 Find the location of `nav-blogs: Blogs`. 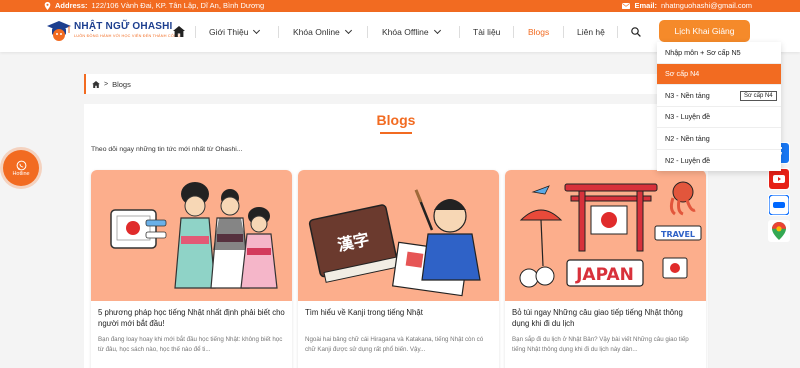

nav-blogs: Blogs is located at coordinates (538, 32).